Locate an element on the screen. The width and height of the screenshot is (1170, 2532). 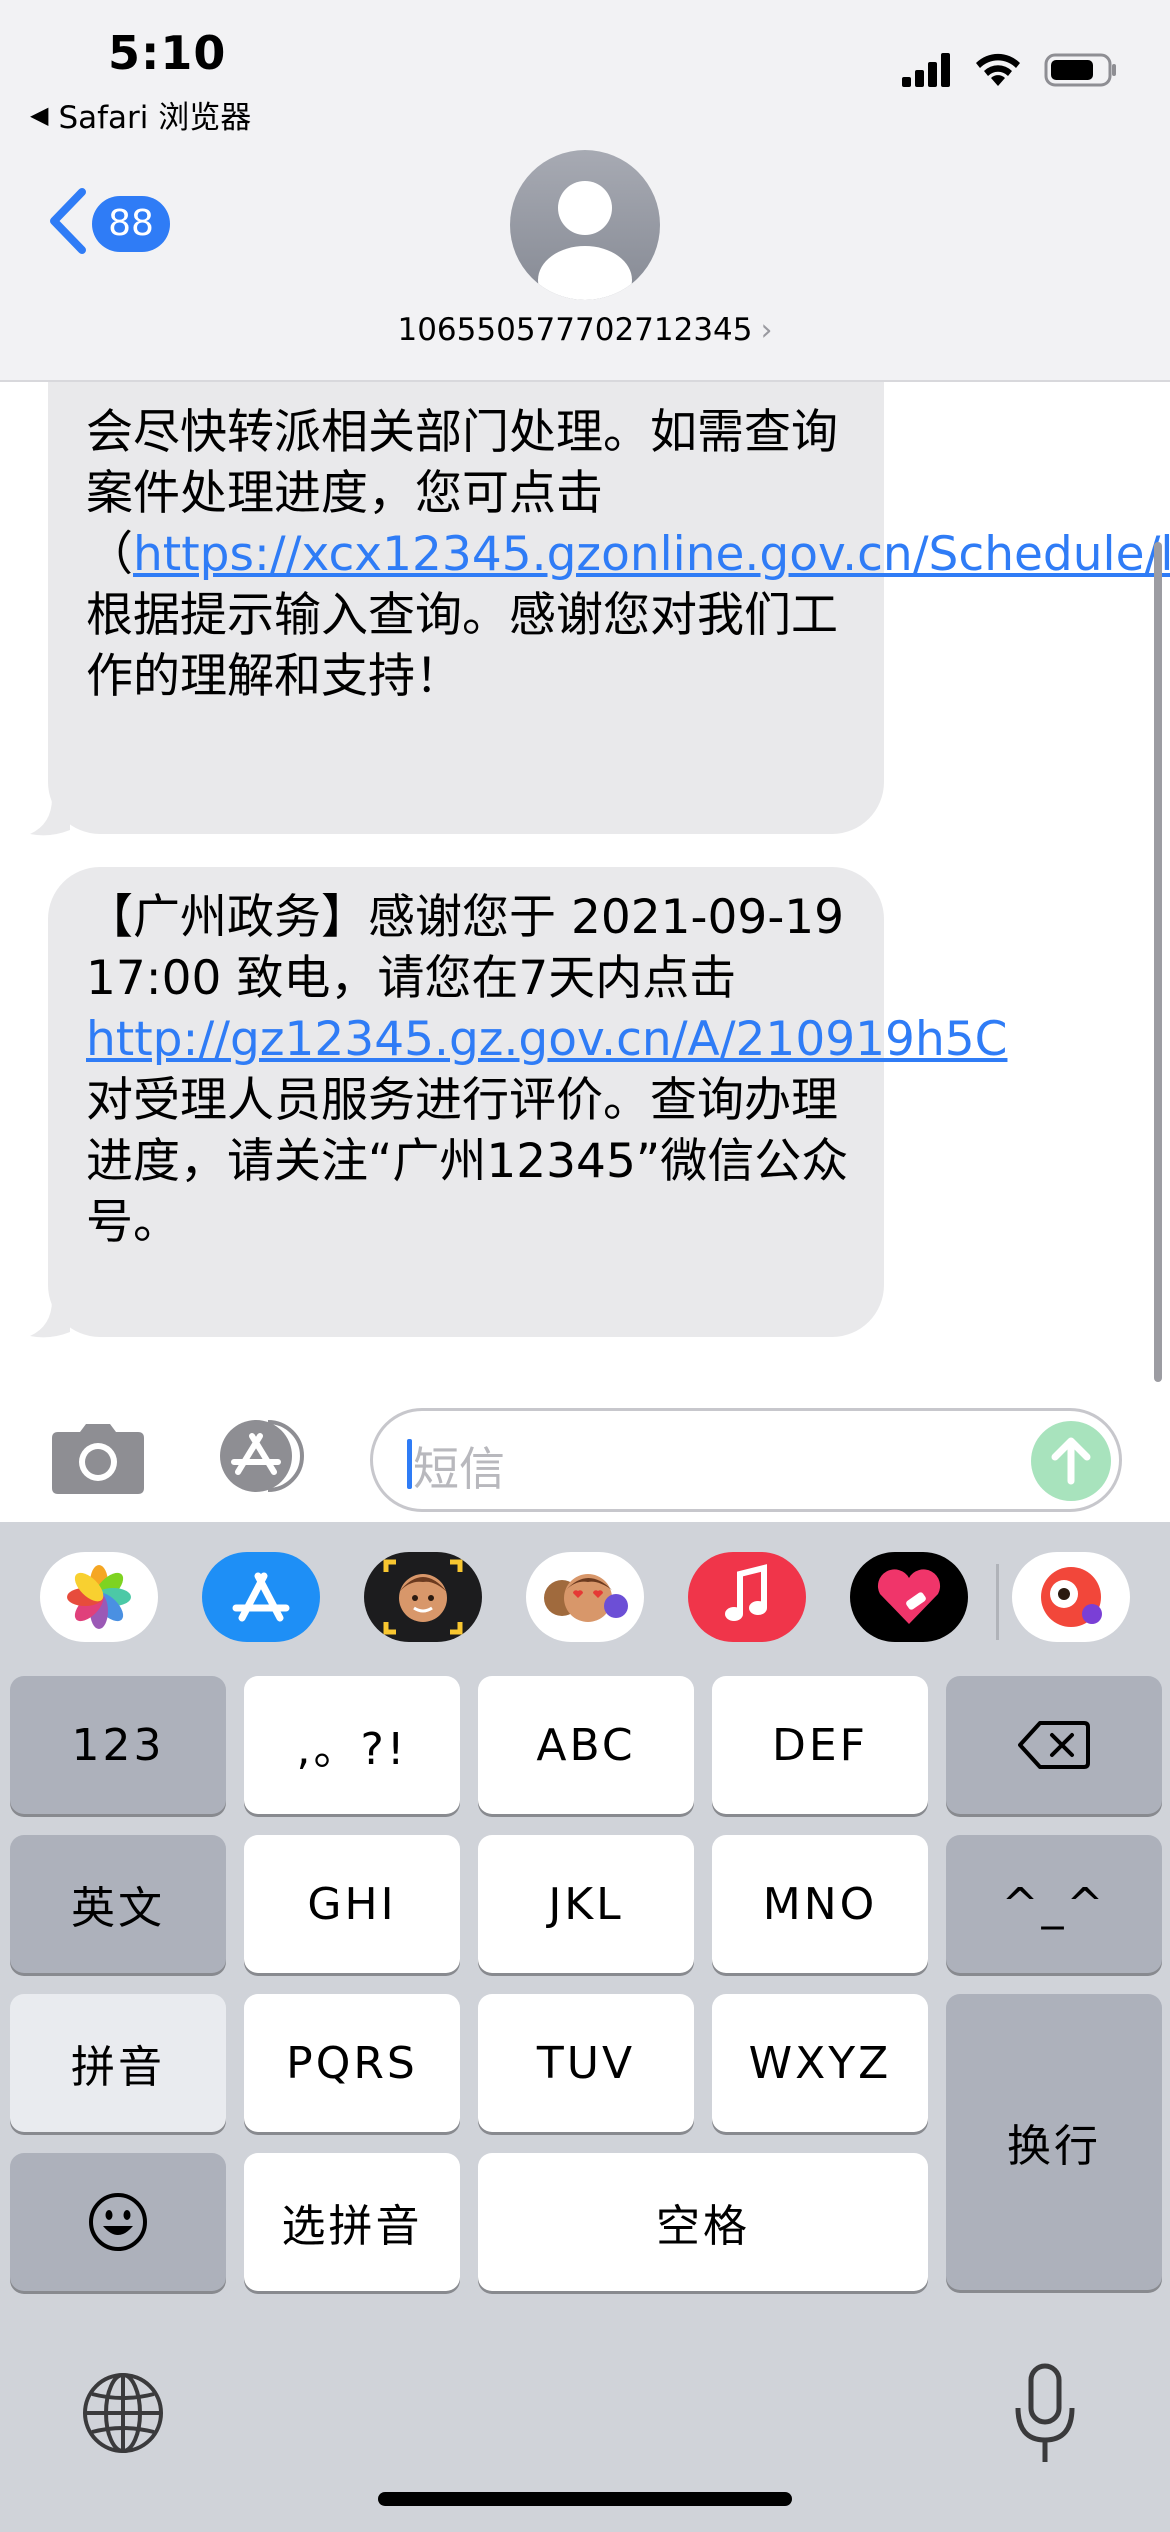
delete-icon is located at coordinates (1054, 1745).